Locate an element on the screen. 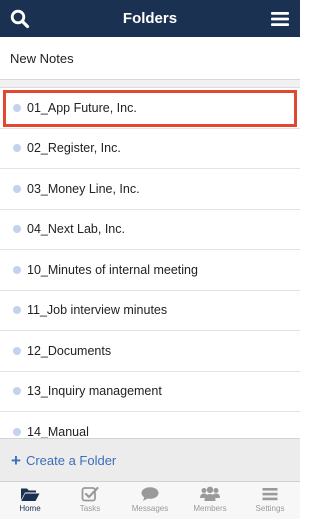 The height and width of the screenshot is (519, 320). folder-item-internal-meeting: 10_Minutes of internal meeting is located at coordinates (150, 270).